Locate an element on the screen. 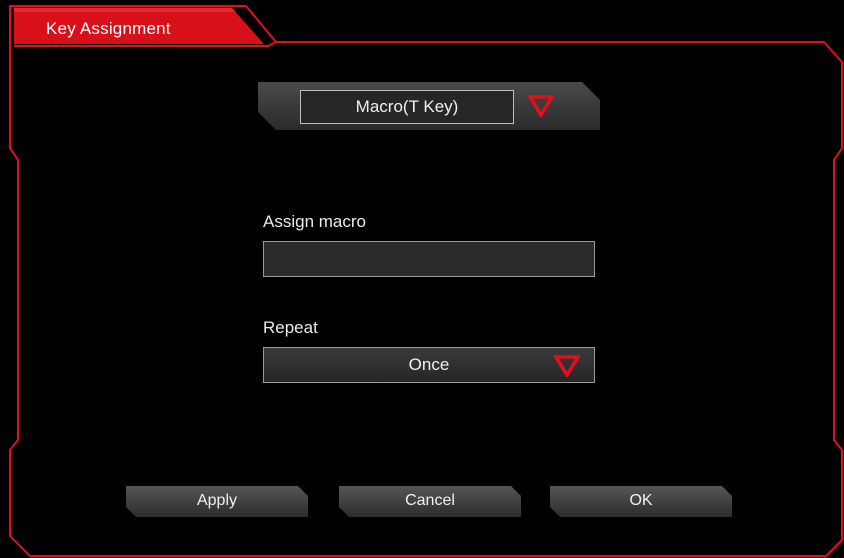 Image resolution: width=844 pixels, height=558 pixels. ok-button: OK is located at coordinates (641, 501).